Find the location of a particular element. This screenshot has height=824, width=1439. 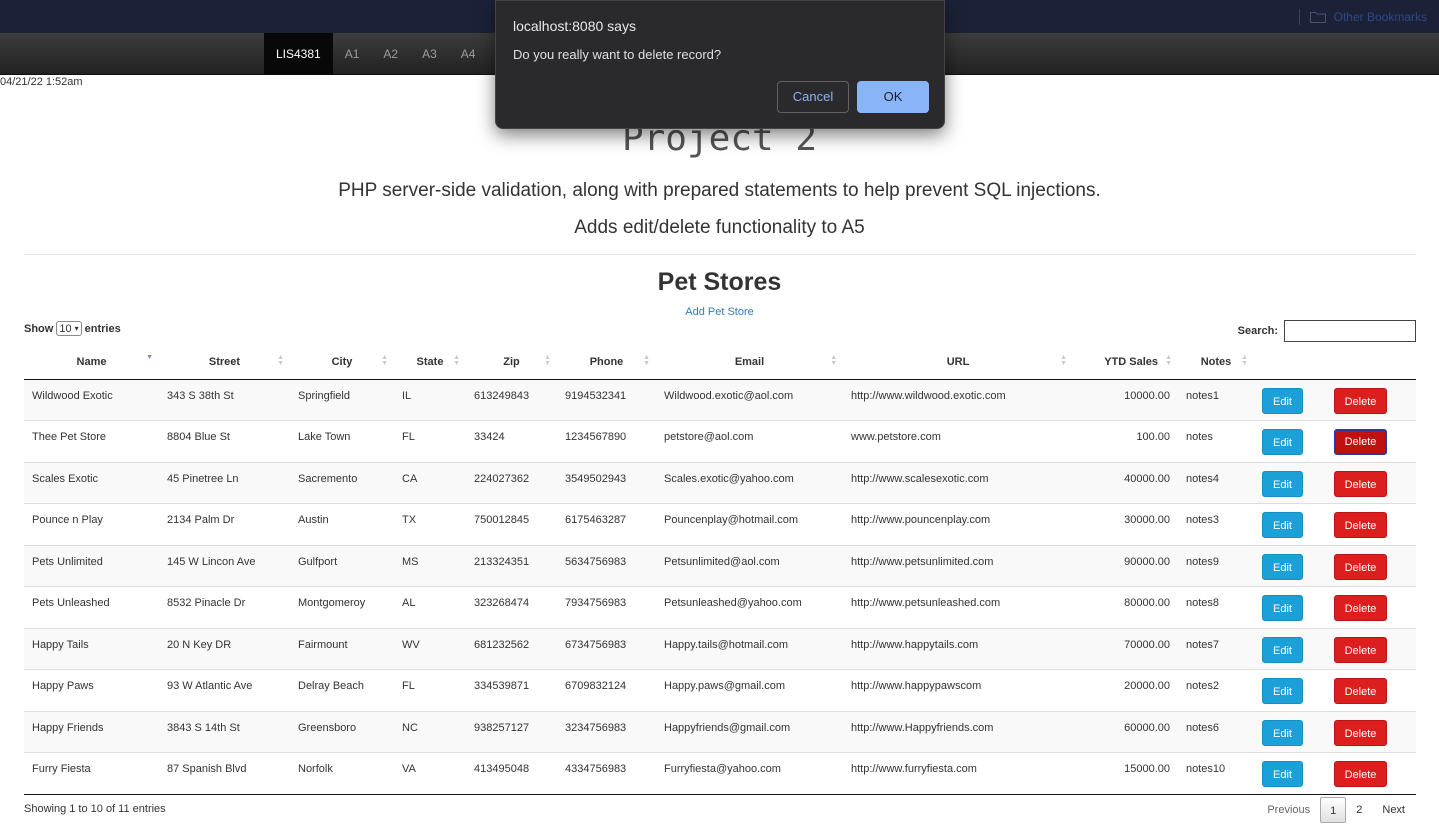

cell-name: Wildwood Exotic is located at coordinates (91, 400).